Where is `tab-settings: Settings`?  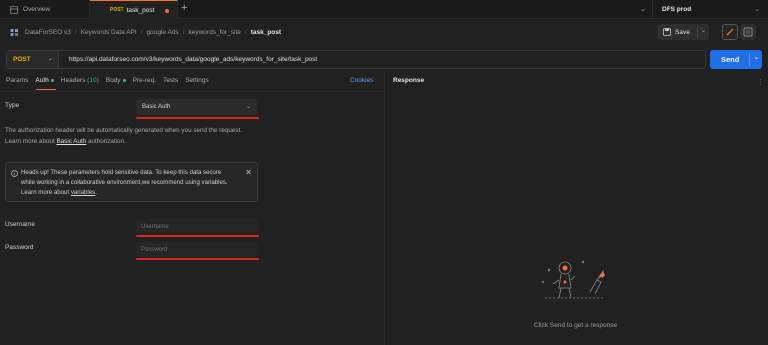
tab-settings: Settings is located at coordinates (197, 82).